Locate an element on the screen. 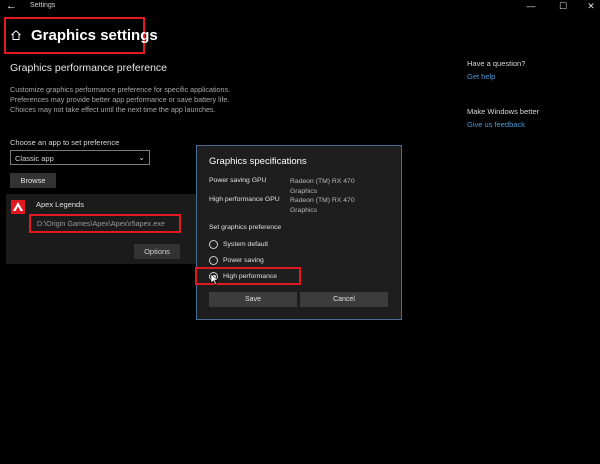 Image resolution: width=600 pixels, height=464 pixels. give-feedback-link: Give us feedback is located at coordinates (496, 124).